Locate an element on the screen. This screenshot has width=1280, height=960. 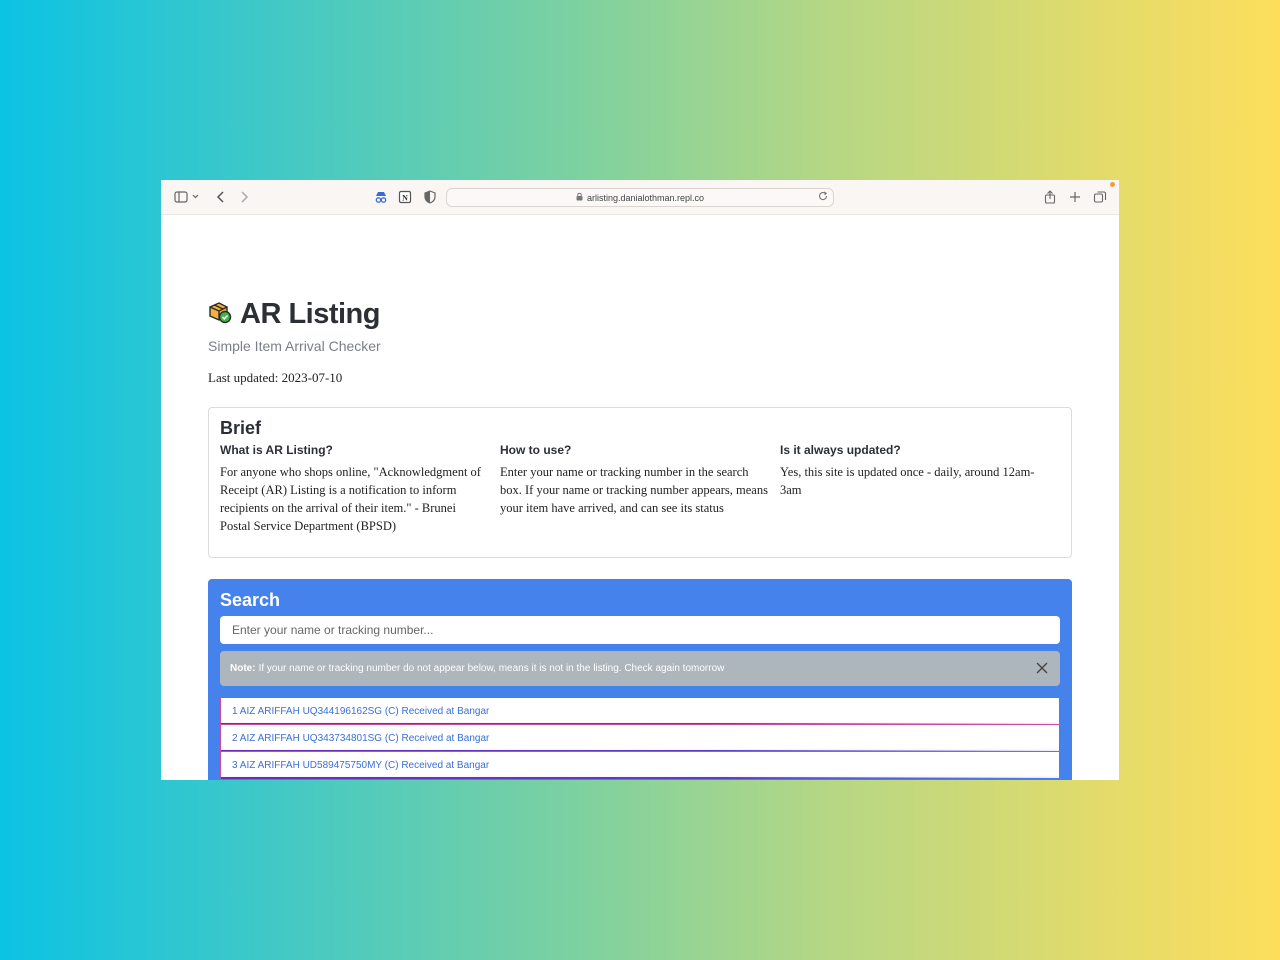
back-icon is located at coordinates (221, 197).